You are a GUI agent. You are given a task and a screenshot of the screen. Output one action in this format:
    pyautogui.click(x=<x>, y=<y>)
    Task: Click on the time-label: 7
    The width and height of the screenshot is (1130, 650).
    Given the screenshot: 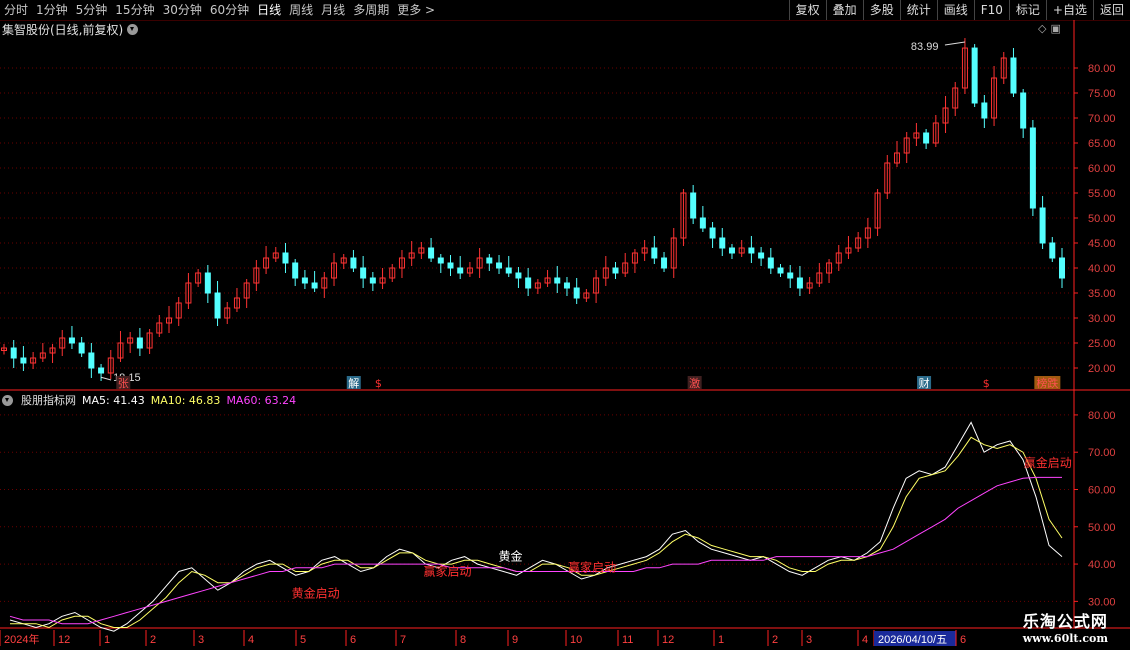 What is the action you would take?
    pyautogui.click(x=403, y=640)
    